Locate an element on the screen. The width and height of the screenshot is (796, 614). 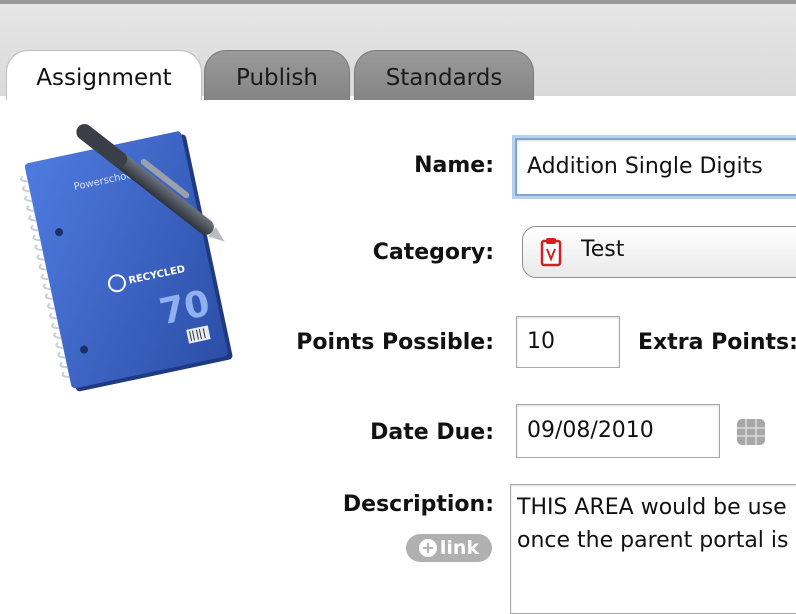
extra-points-label: Extra Points: is located at coordinates (717, 342).